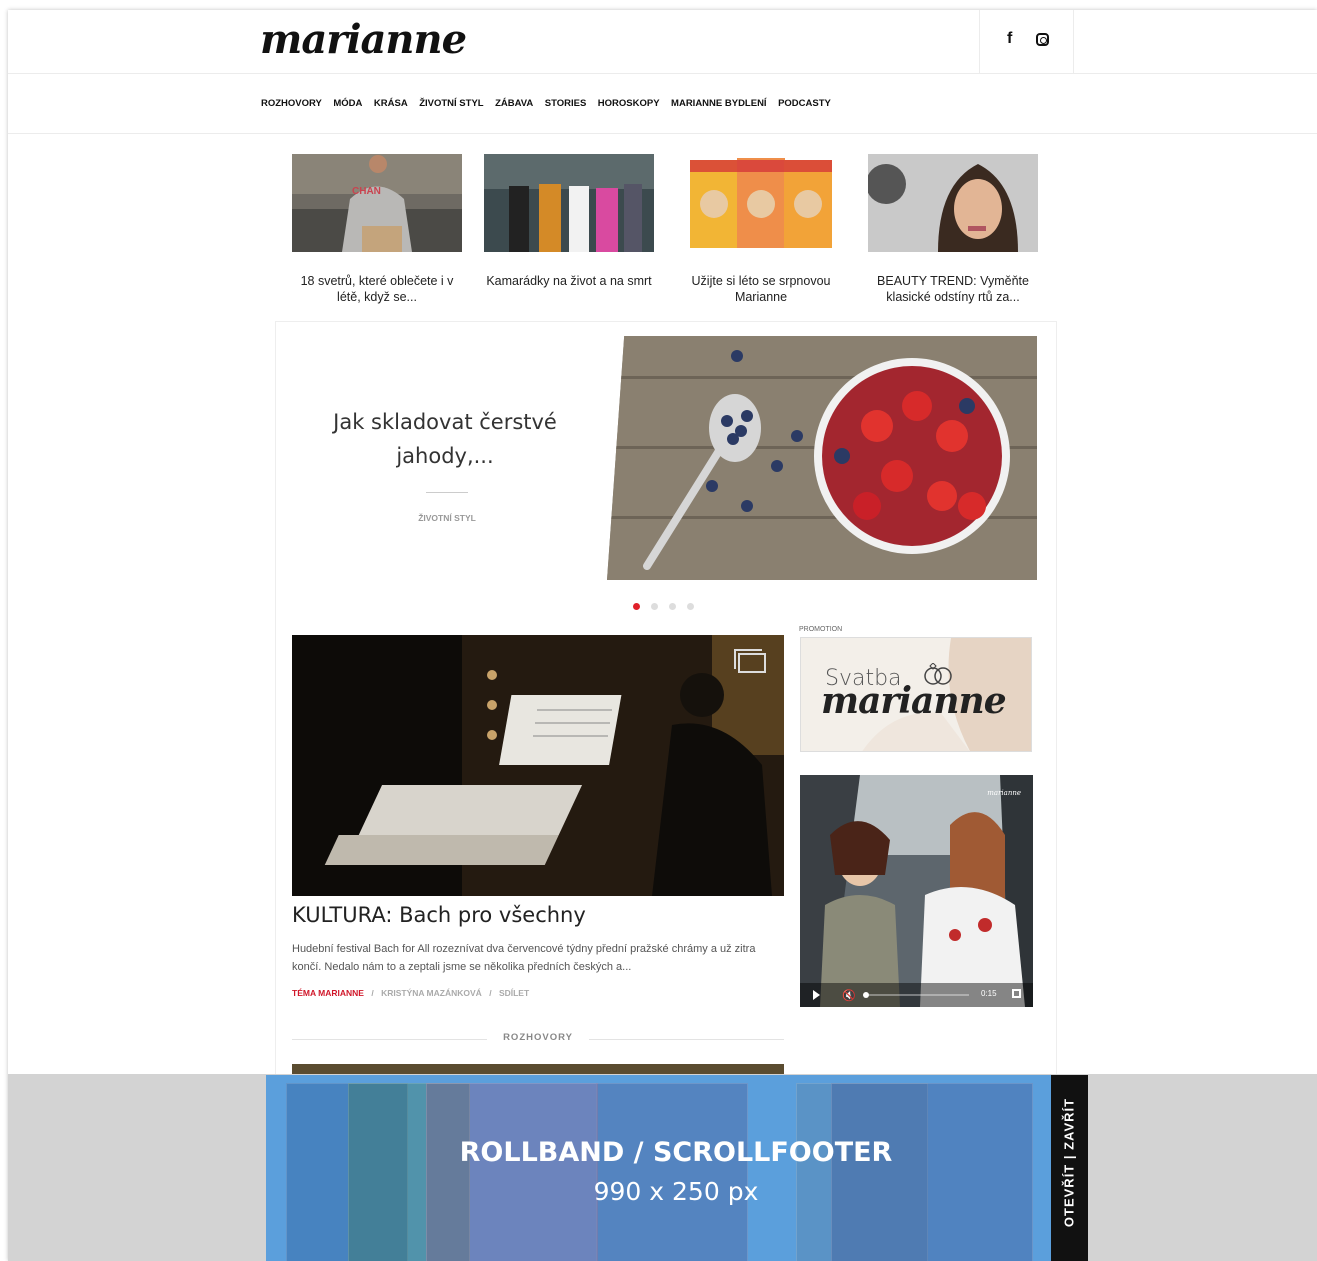 This screenshot has width=1317, height=1261. What do you see at coordinates (952, 203) in the screenshot?
I see `teaser-image-portrait` at bounding box center [952, 203].